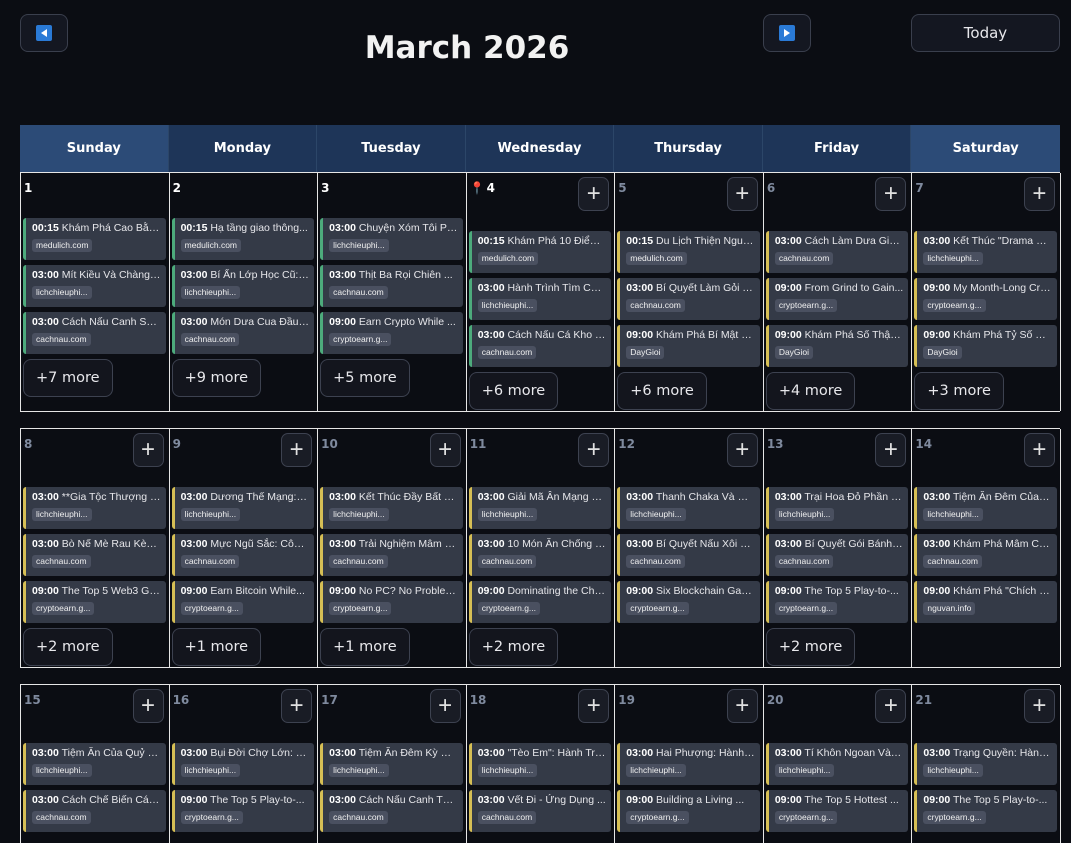  What do you see at coordinates (391, 811) in the screenshot?
I see `event-item: 03:00 Cách Nấu Canh Tôm ... cachnau.com` at bounding box center [391, 811].